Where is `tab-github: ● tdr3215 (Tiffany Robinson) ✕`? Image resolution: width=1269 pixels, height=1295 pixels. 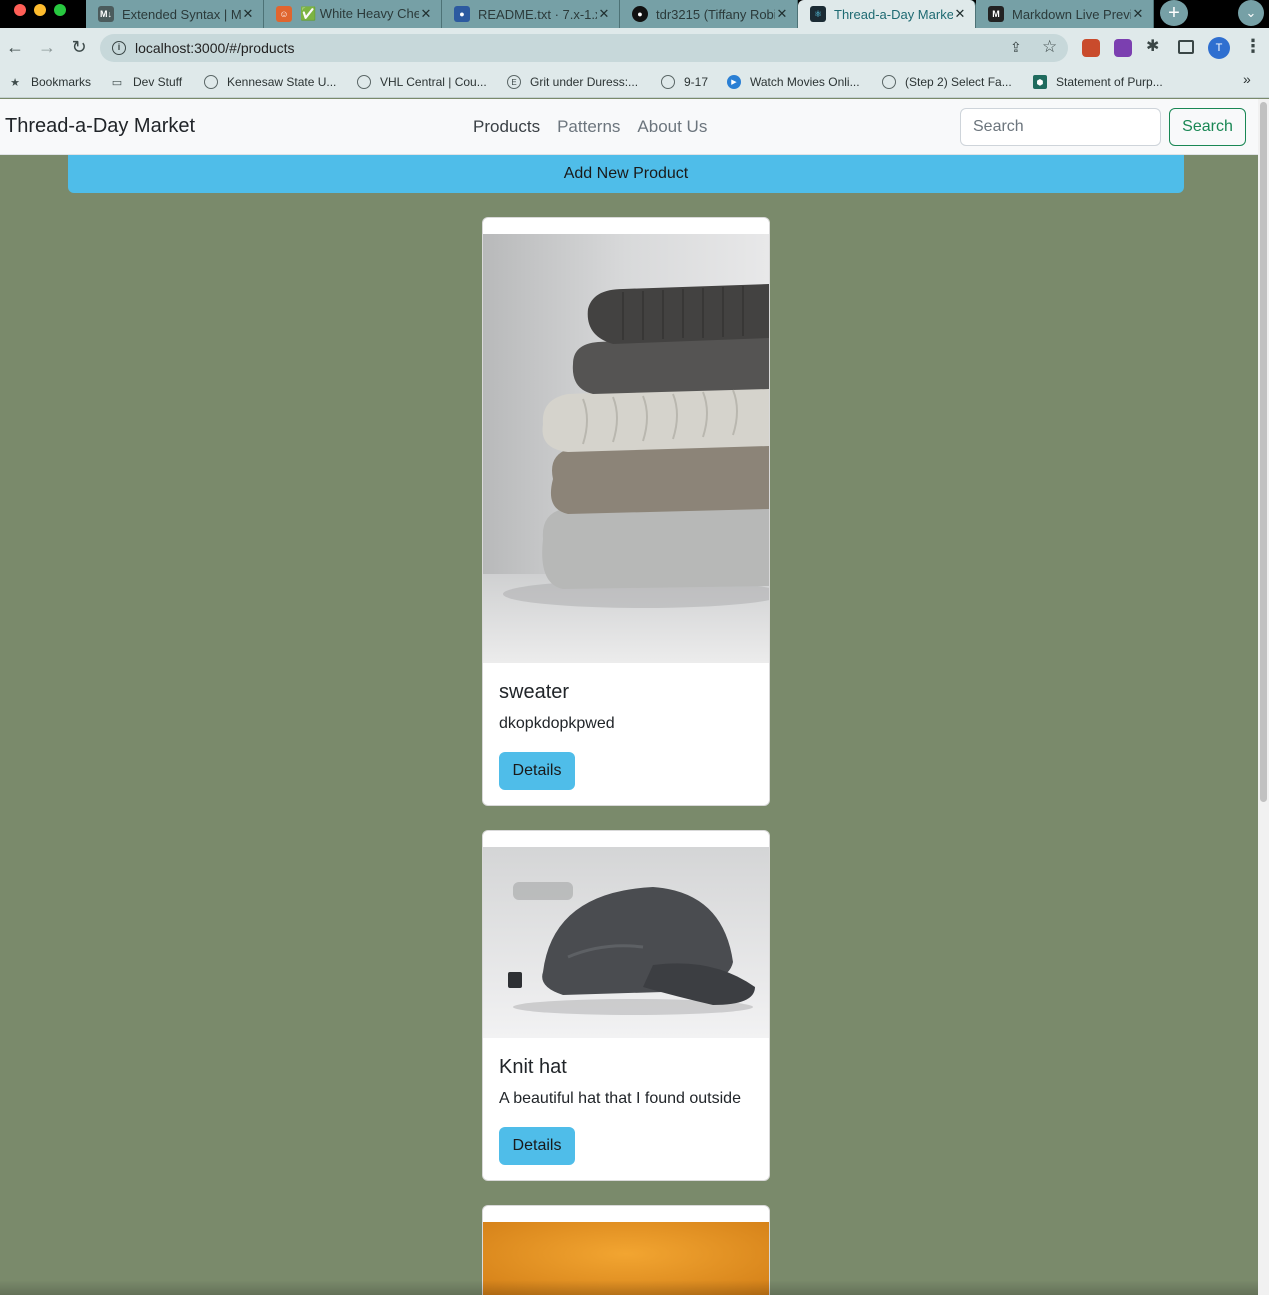 tab-github: ● tdr3215 (Tiffany Robinson) ✕ is located at coordinates (709, 14).